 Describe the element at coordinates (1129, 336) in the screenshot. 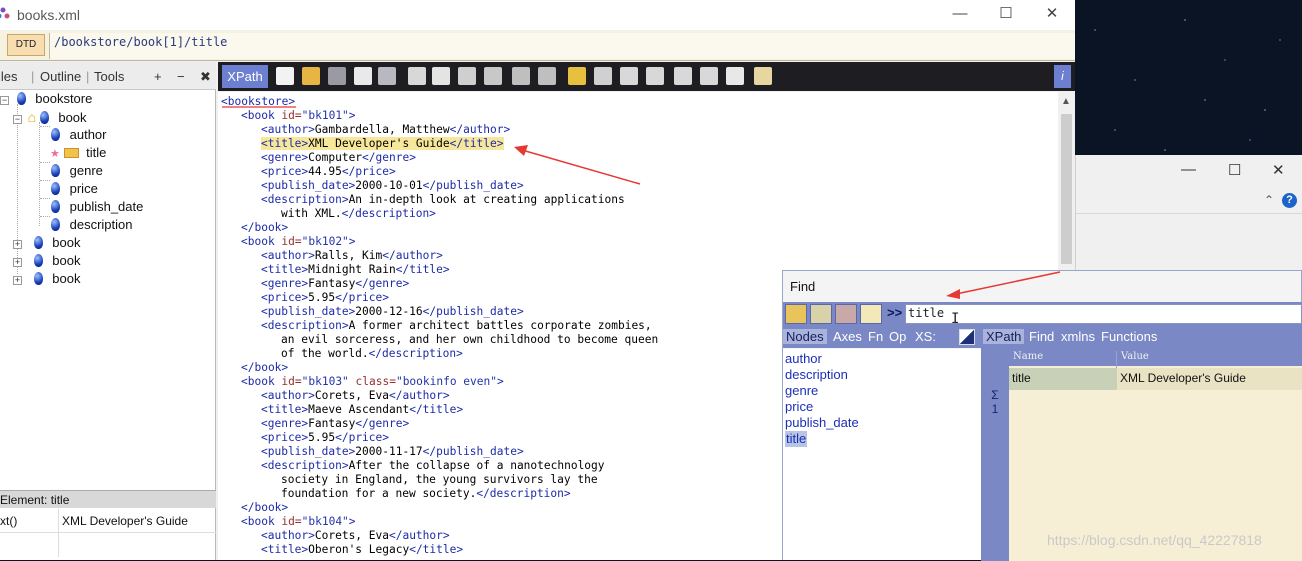

I see `tab-functions: Functions` at that location.